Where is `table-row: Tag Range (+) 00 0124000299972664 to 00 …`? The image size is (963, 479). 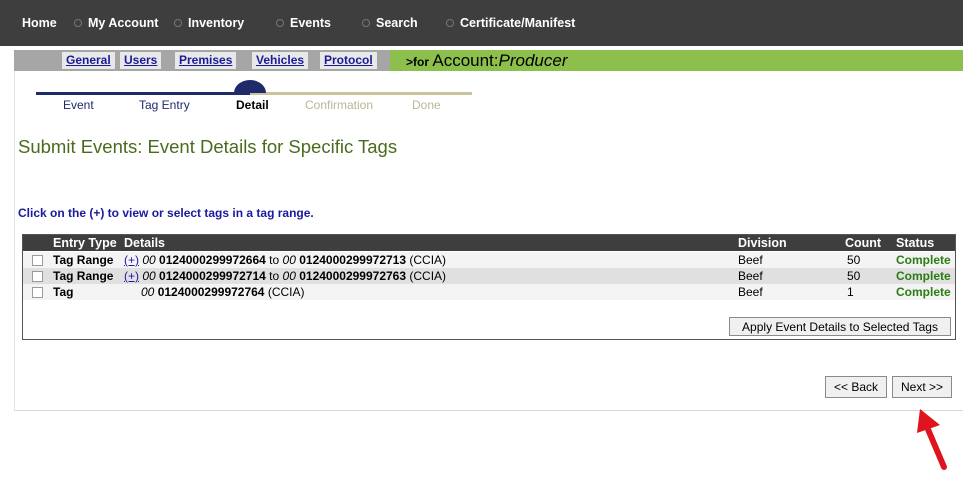 table-row: Tag Range (+) 00 0124000299972664 to 00 … is located at coordinates (489, 260).